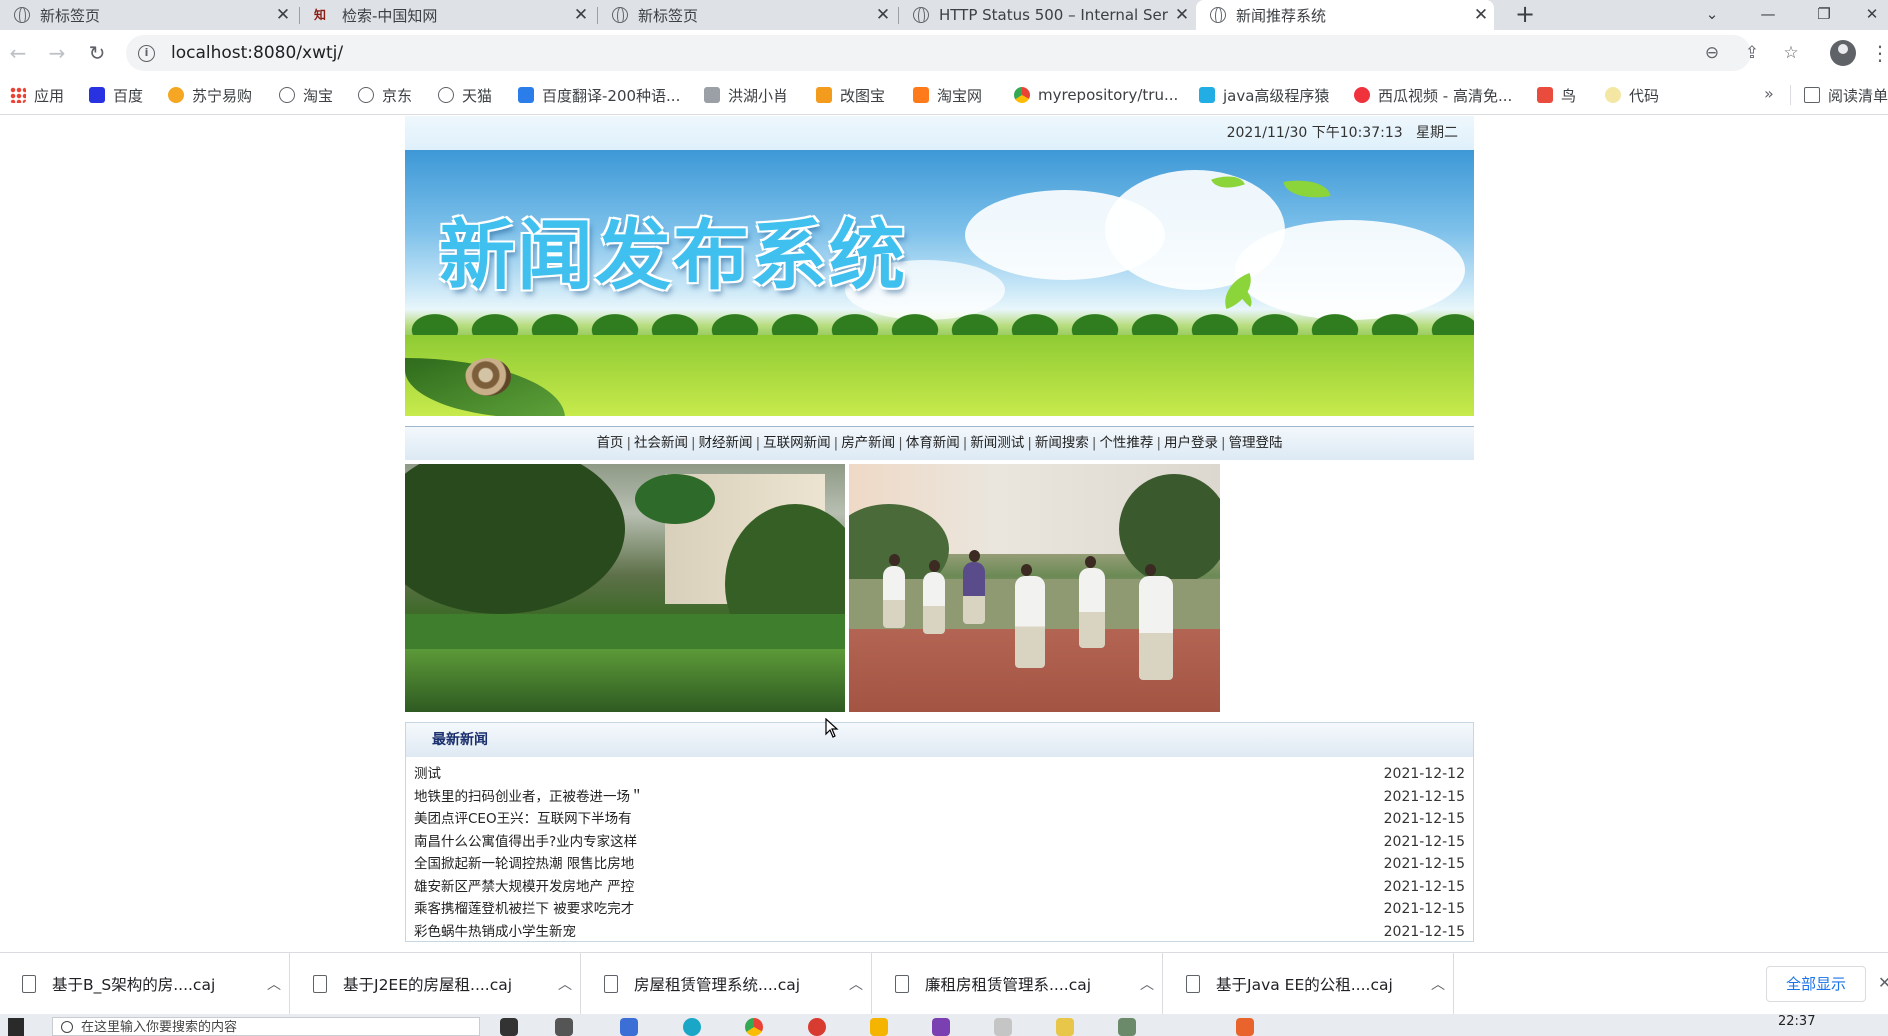 The image size is (1888, 1036). What do you see at coordinates (524, 864) in the screenshot?
I see `news-title-link: 全国掀起新一轮调控热潮 限售比房地` at bounding box center [524, 864].